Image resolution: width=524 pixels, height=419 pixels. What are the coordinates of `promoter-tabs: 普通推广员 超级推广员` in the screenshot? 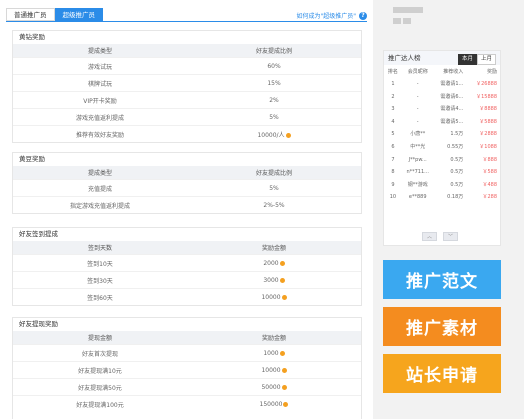 It's located at (54, 14).